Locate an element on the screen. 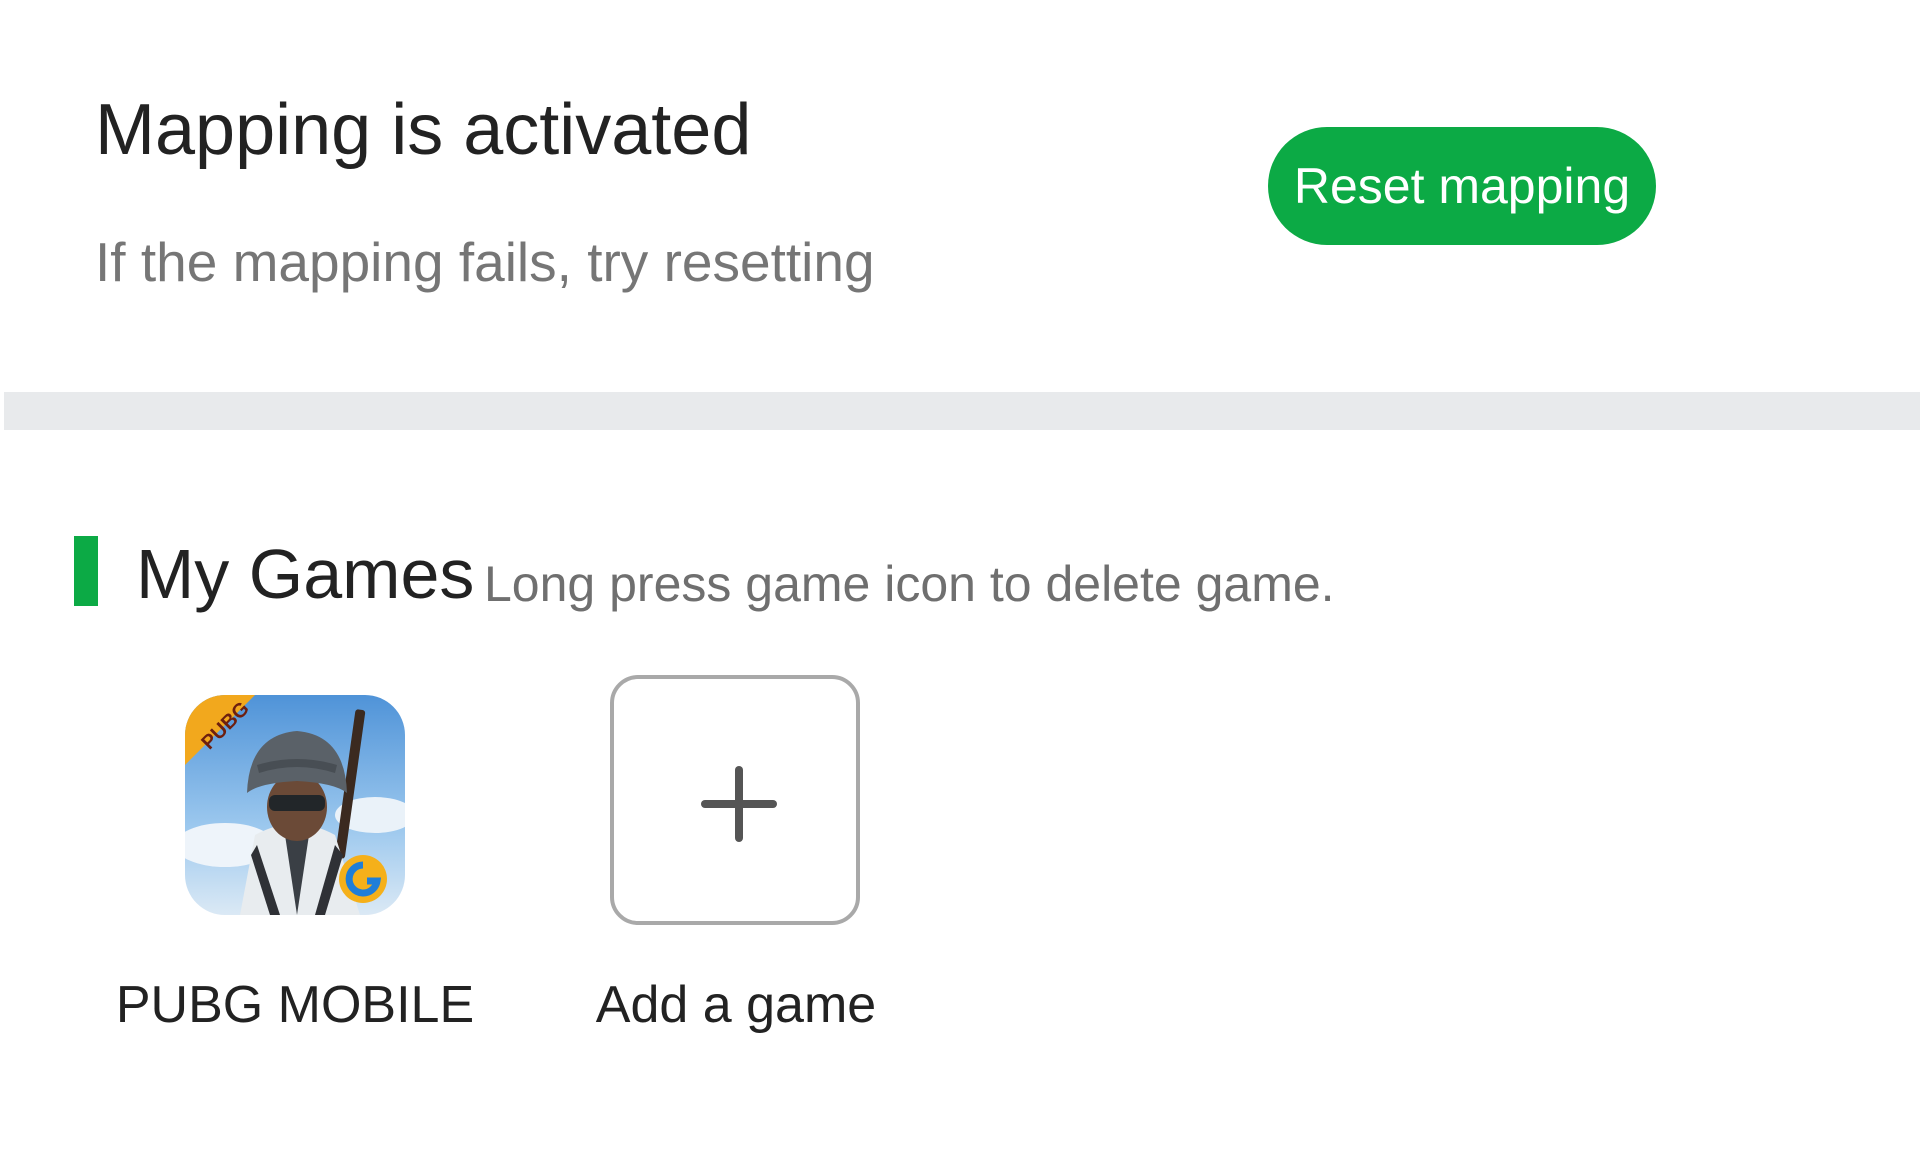 Image resolution: width=1920 pixels, height=1176 pixels. add-game-tile: Add a game is located at coordinates (736, 860).